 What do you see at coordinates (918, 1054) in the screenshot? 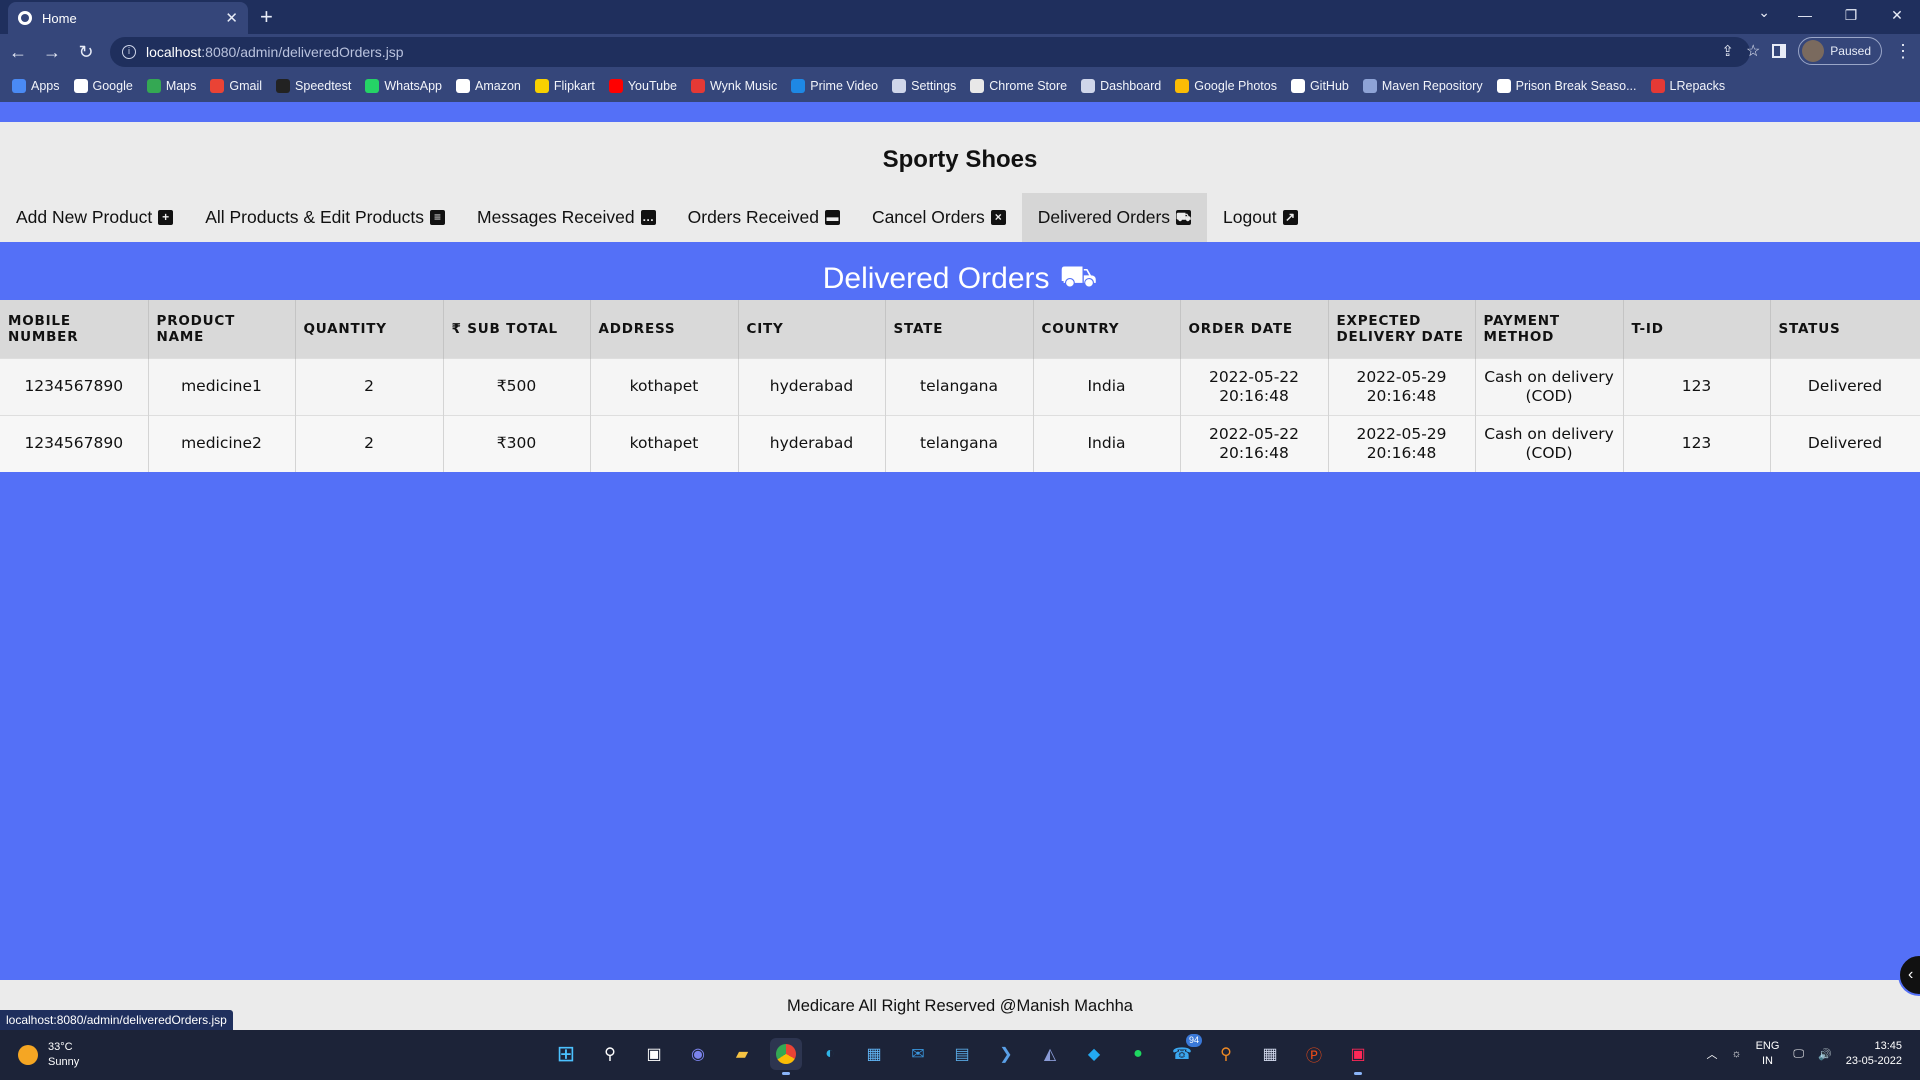
I see `mail-icon: ✉` at bounding box center [918, 1054].